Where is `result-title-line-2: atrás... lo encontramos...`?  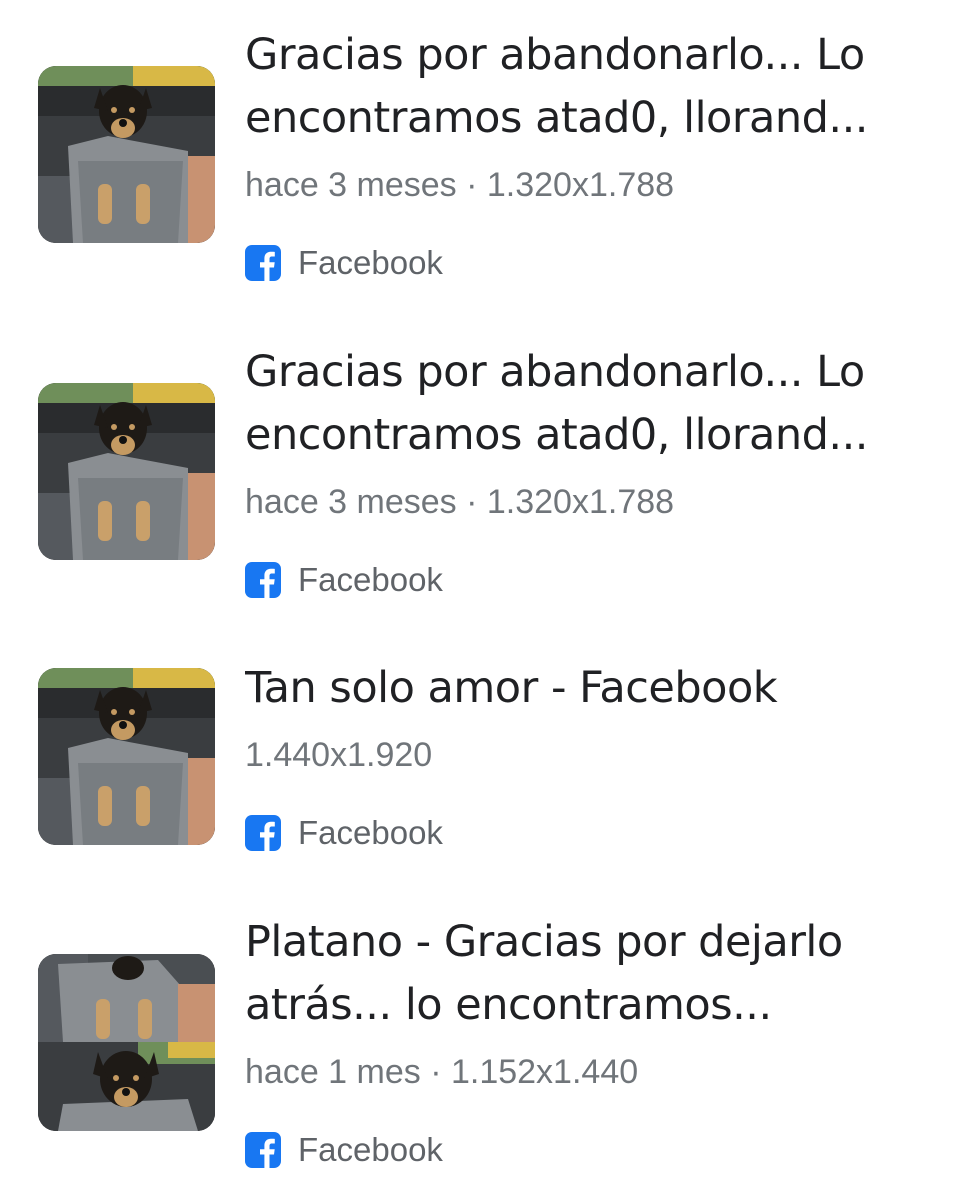
result-title-line-2: atrás... lo encontramos... is located at coordinates (595, 1005).